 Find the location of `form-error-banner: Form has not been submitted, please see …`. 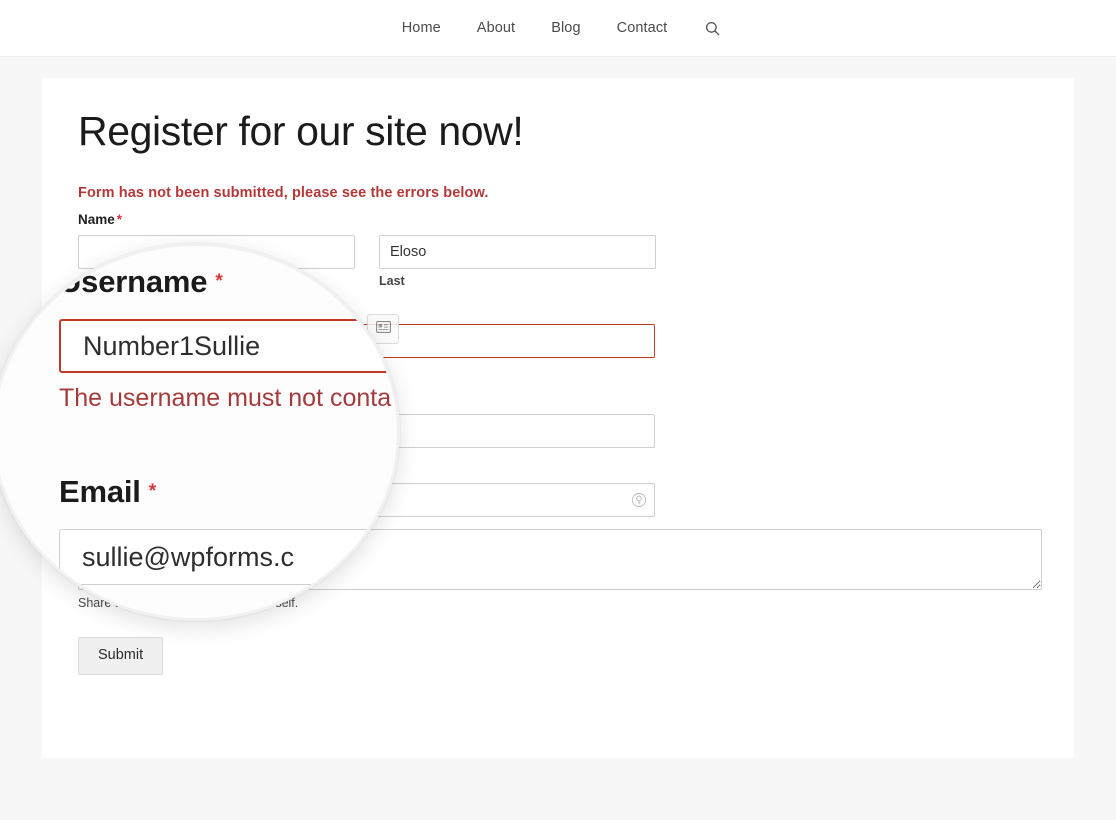

form-error-banner: Form has not been submitted, please see … is located at coordinates (283, 193).